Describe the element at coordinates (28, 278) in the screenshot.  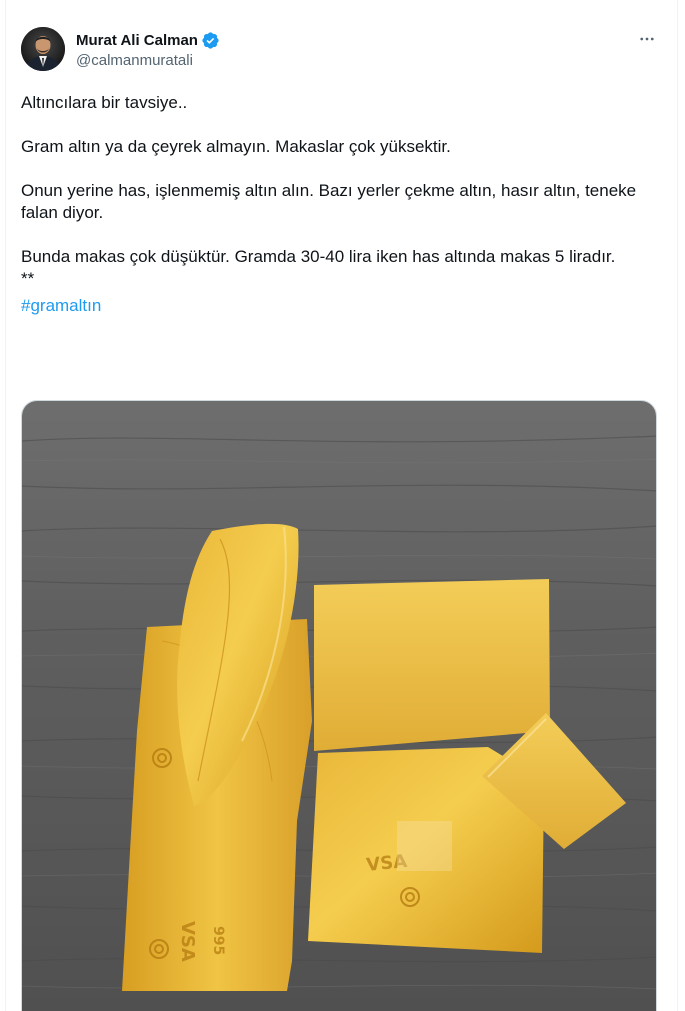
I see `tweet-line-5: **` at that location.